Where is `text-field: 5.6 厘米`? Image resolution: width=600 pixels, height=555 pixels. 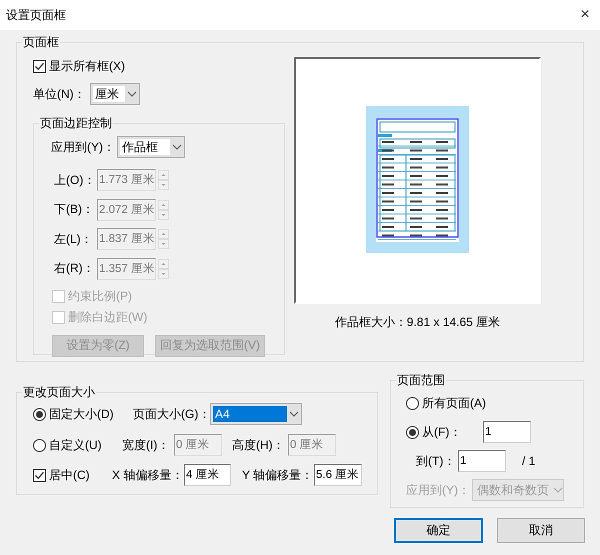
text-field: 5.6 厘米 is located at coordinates (338, 475).